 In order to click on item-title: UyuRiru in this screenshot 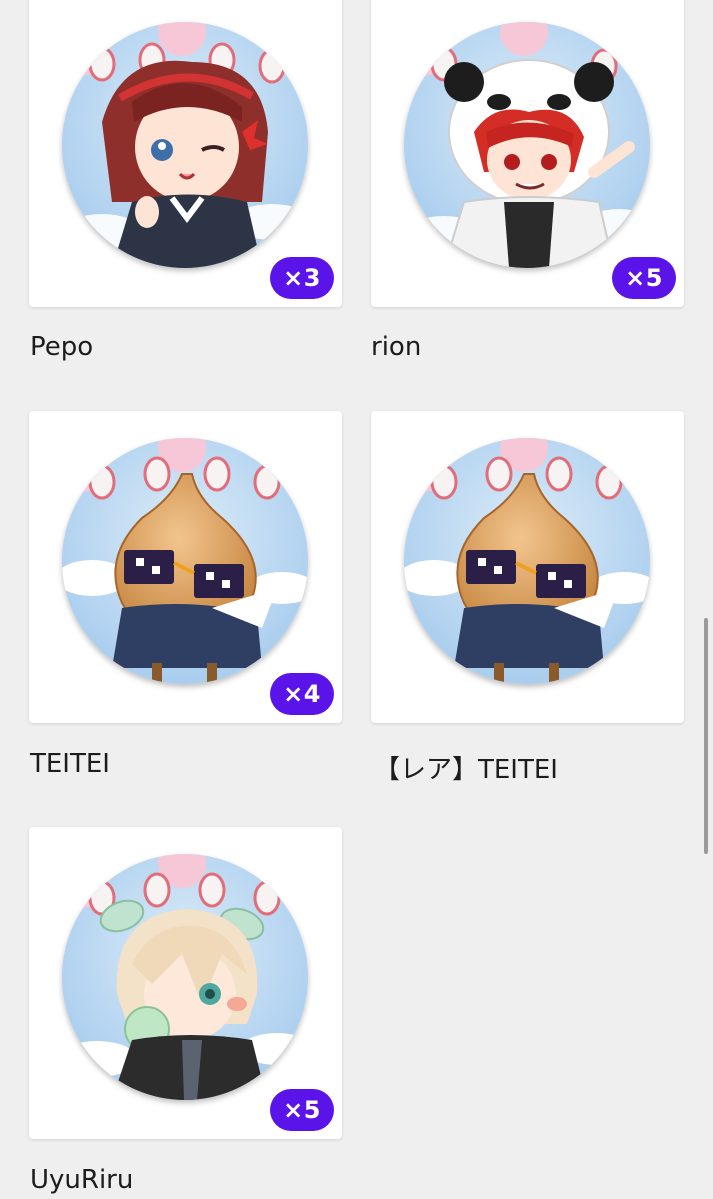, I will do `click(81, 1180)`.